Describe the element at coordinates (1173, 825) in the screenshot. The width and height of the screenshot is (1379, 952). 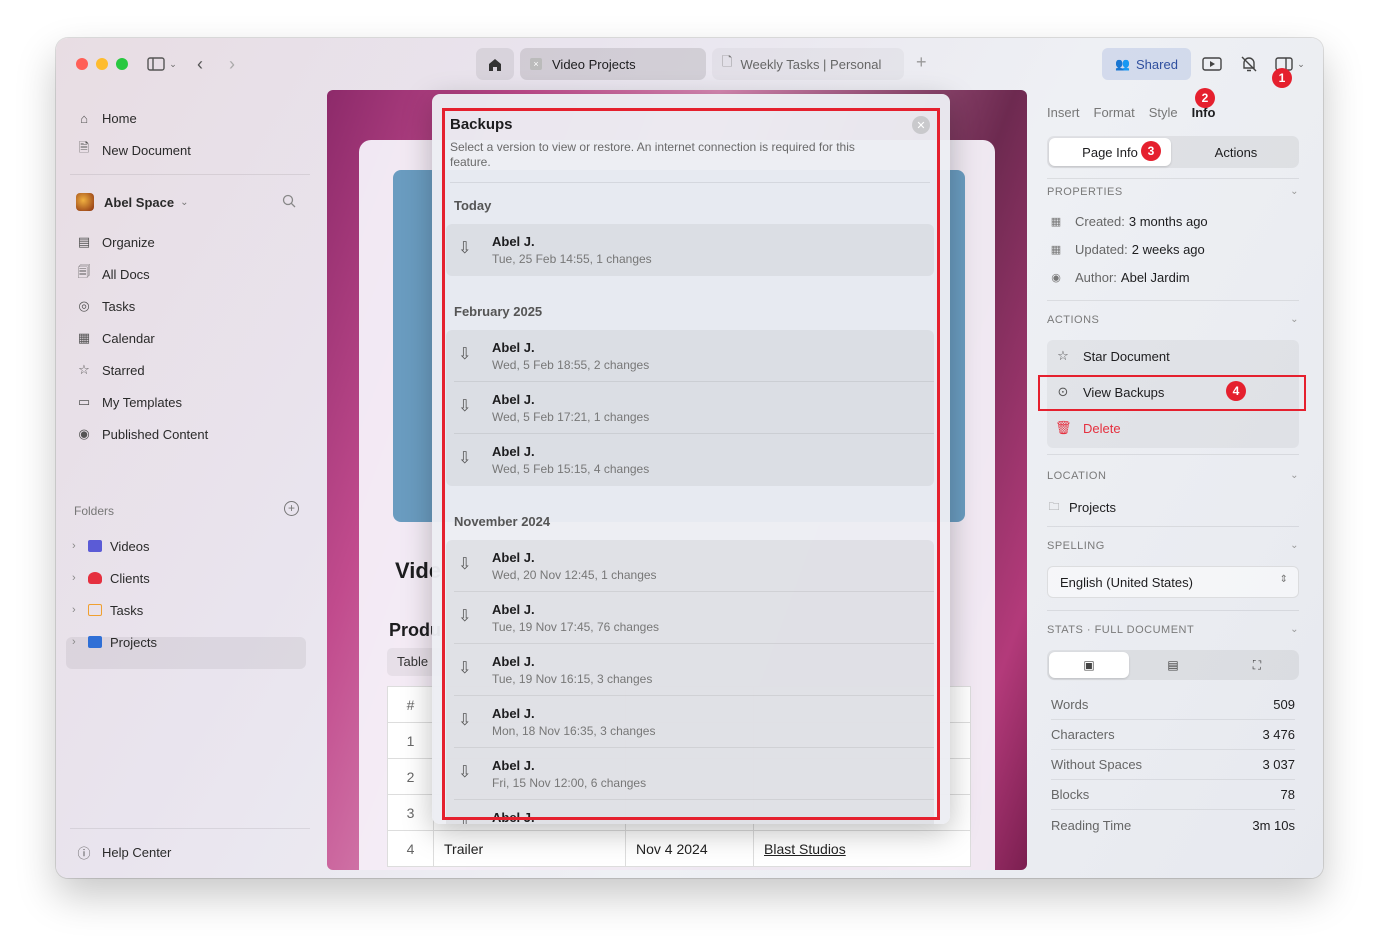
I see `stat-reading-time: Reading Time 3m 10s` at that location.